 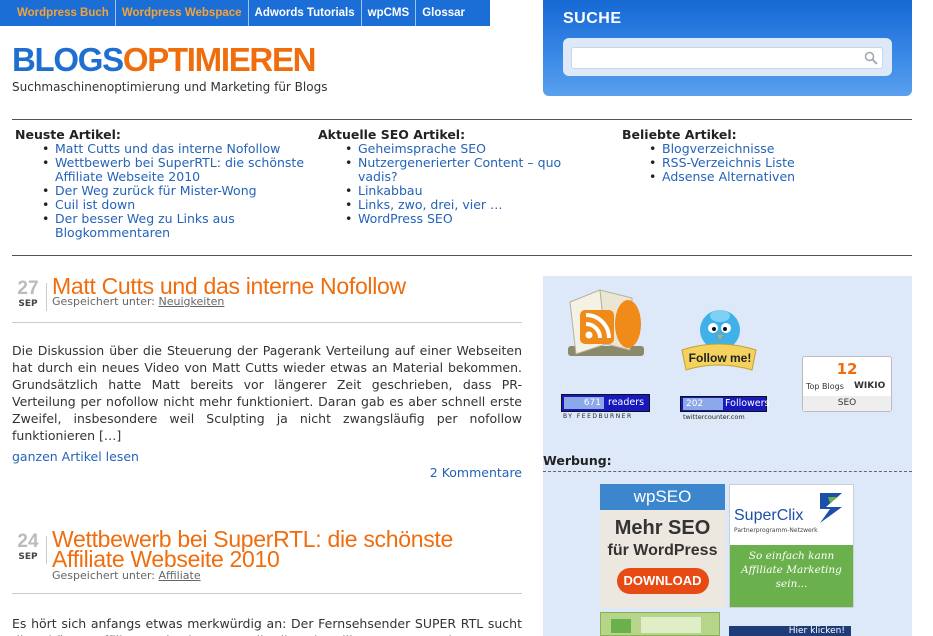 I want to click on list-item: Adsense Alternativen, so click(x=780, y=177).